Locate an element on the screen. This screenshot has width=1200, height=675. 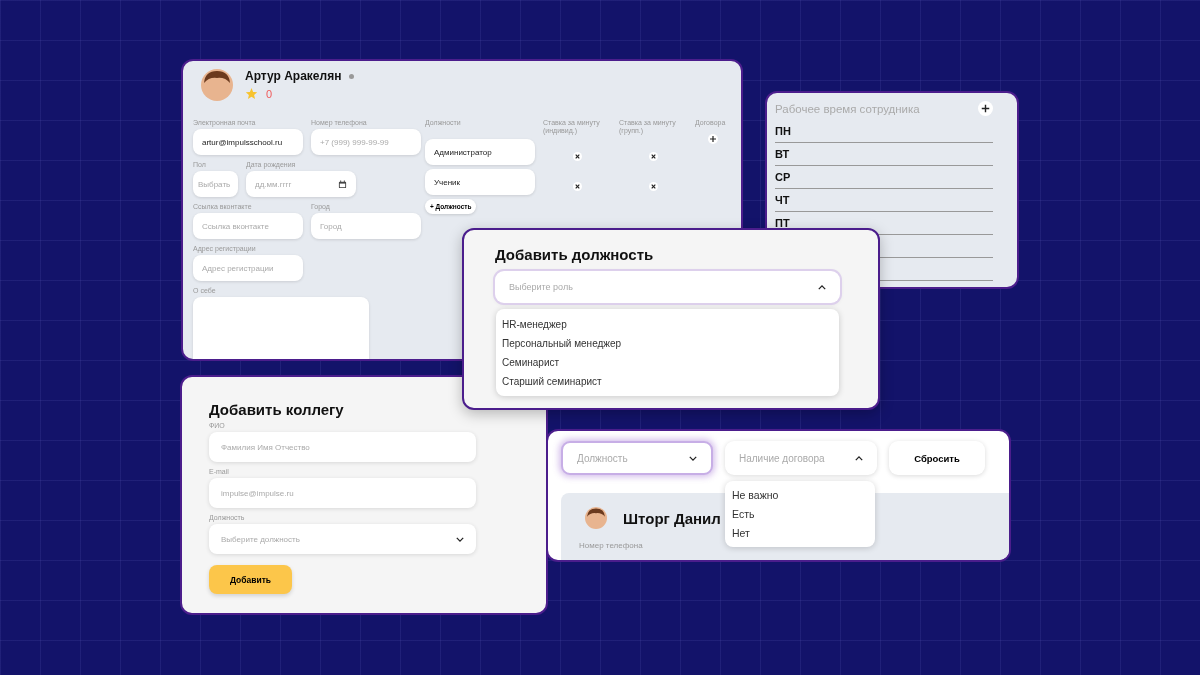
rating-value: 0 is located at coordinates (269, 93).